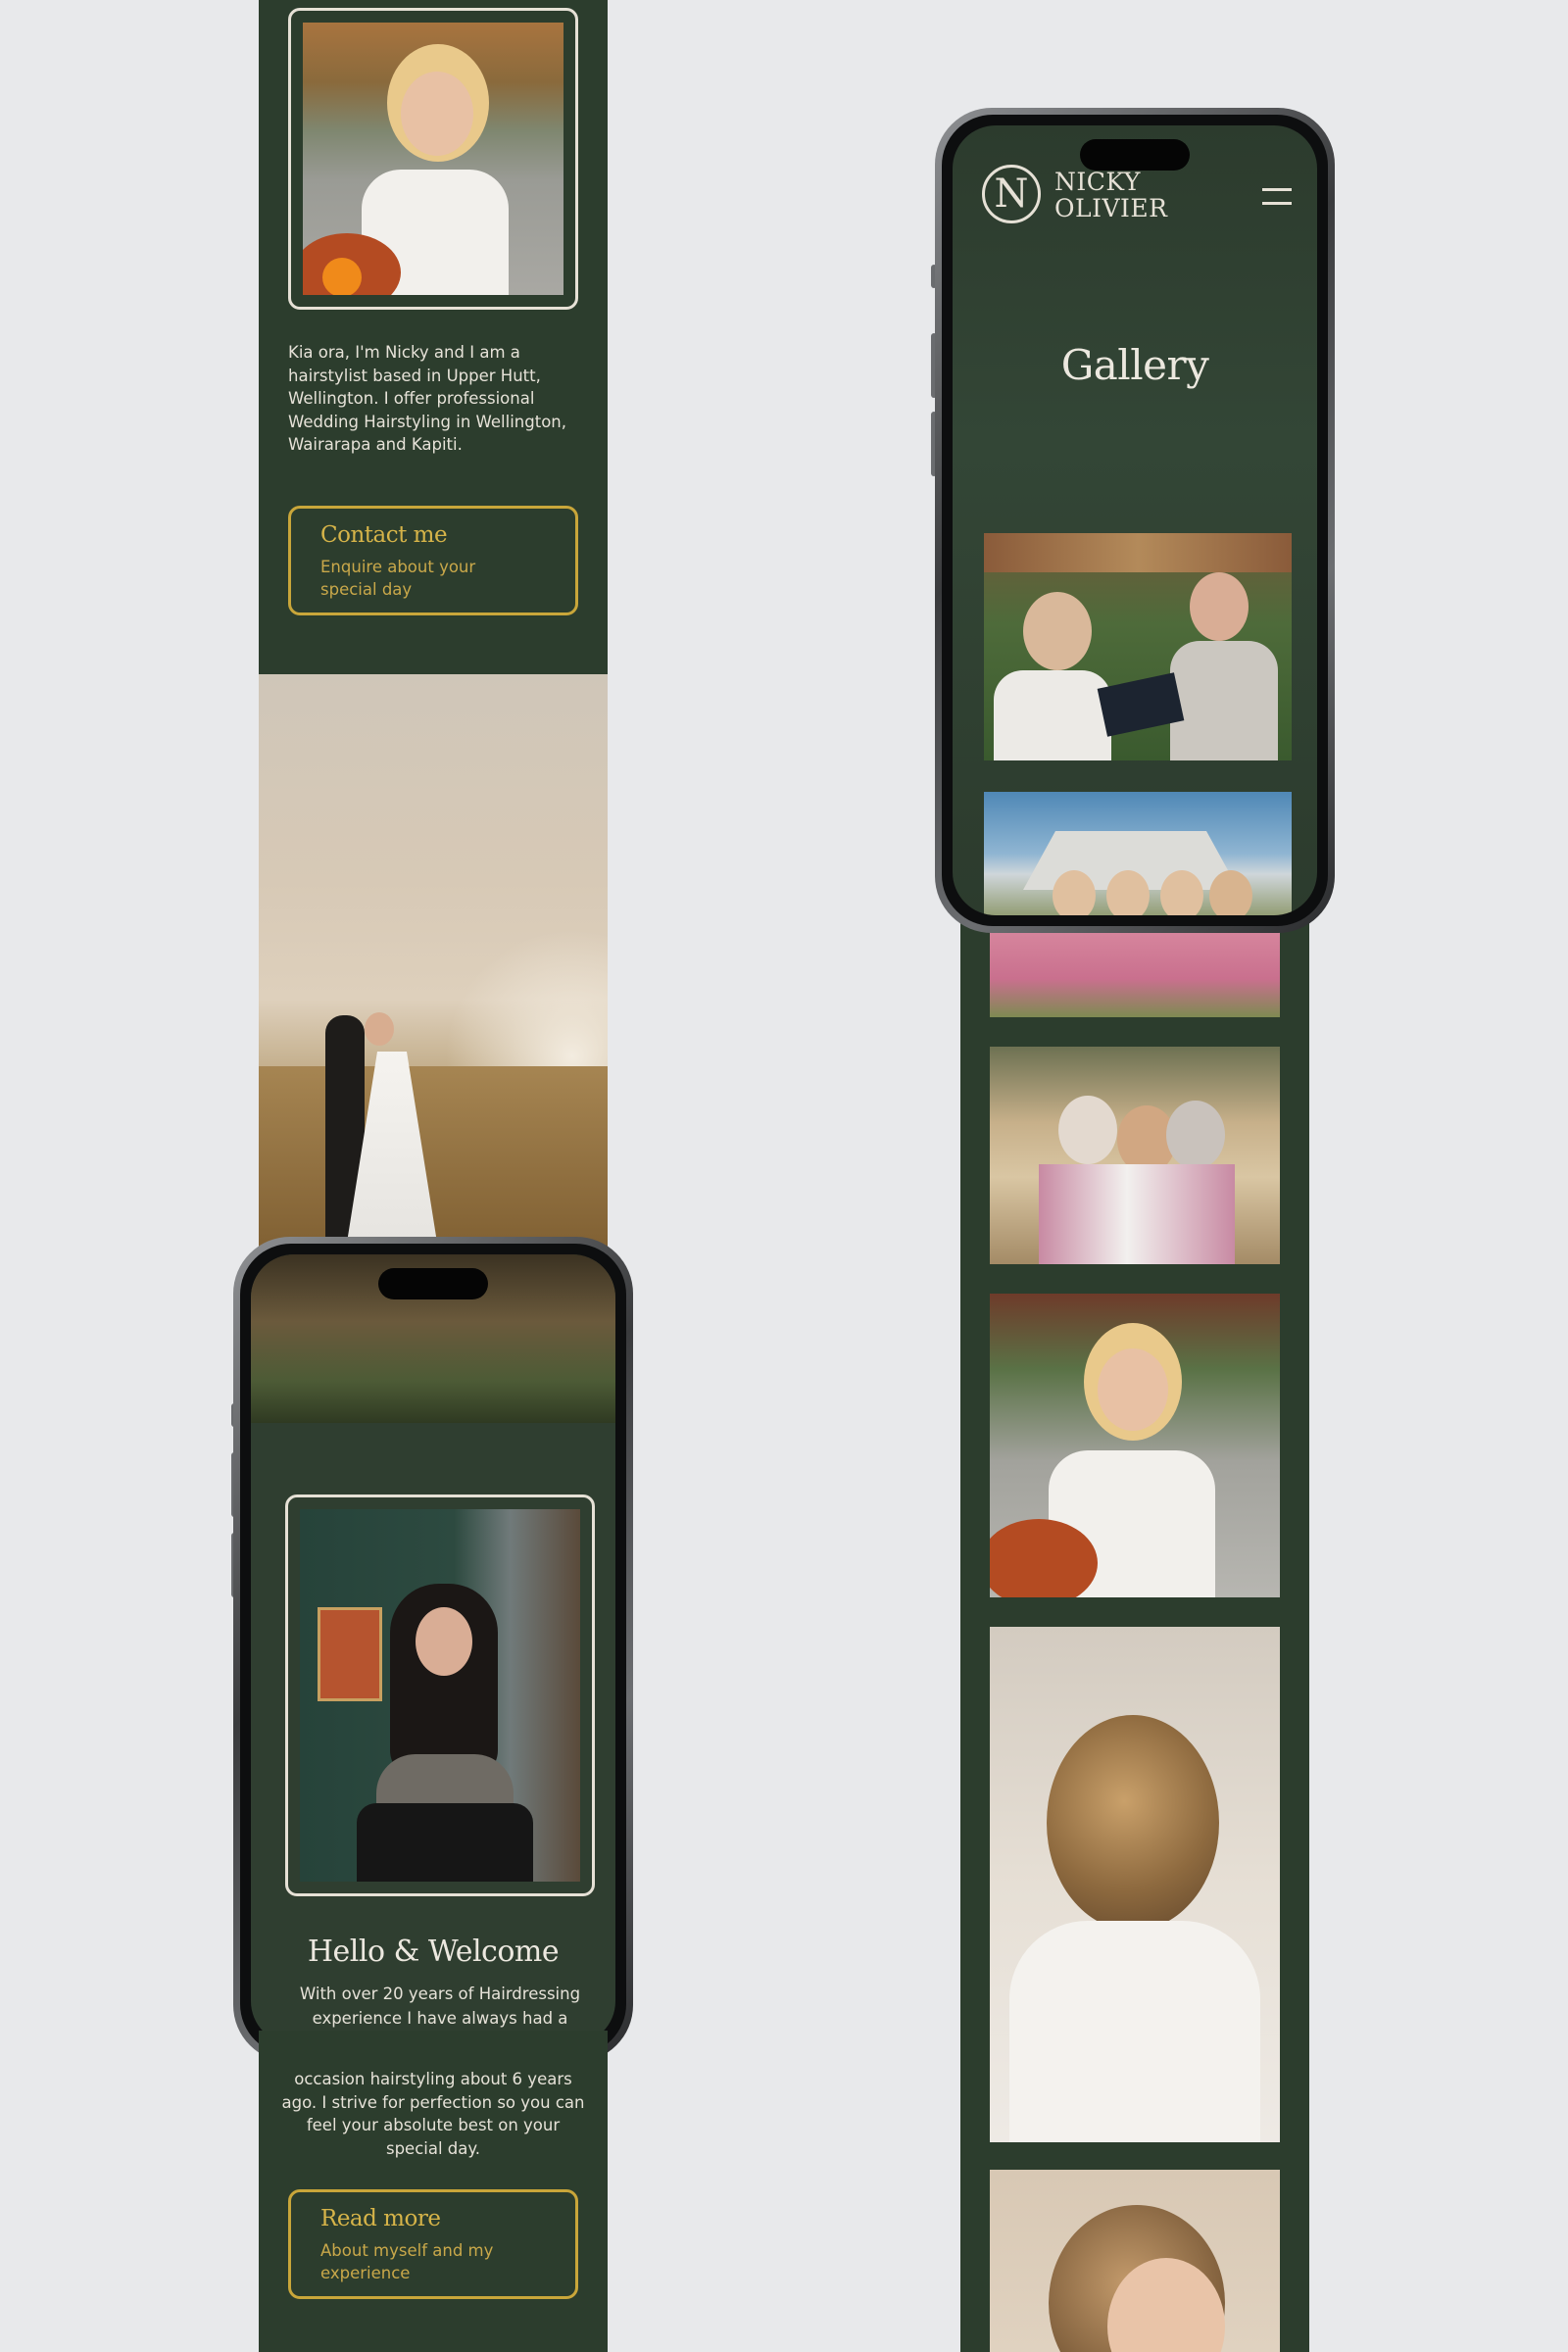 The height and width of the screenshot is (2352, 1568). I want to click on hamburger-menu-icon, so click(1277, 198).